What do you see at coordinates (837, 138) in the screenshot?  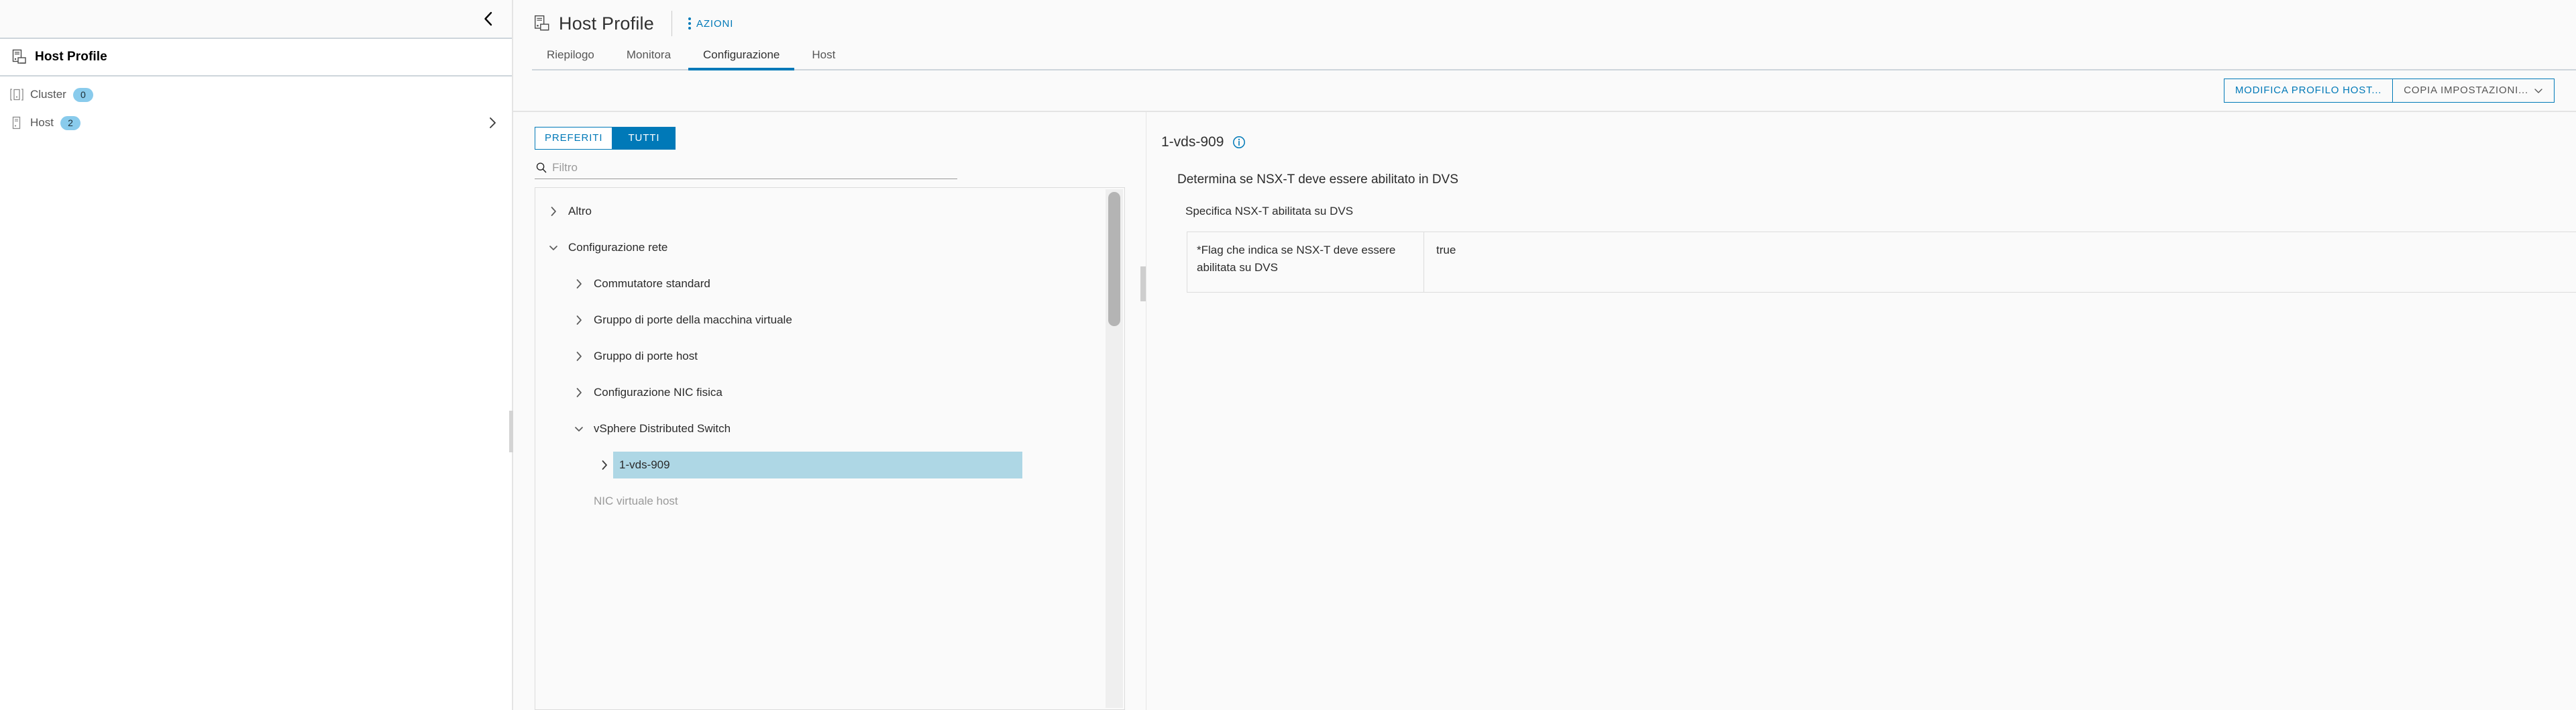 I see `favorites-all-toggle-group: PREFERITI TUTTI` at bounding box center [837, 138].